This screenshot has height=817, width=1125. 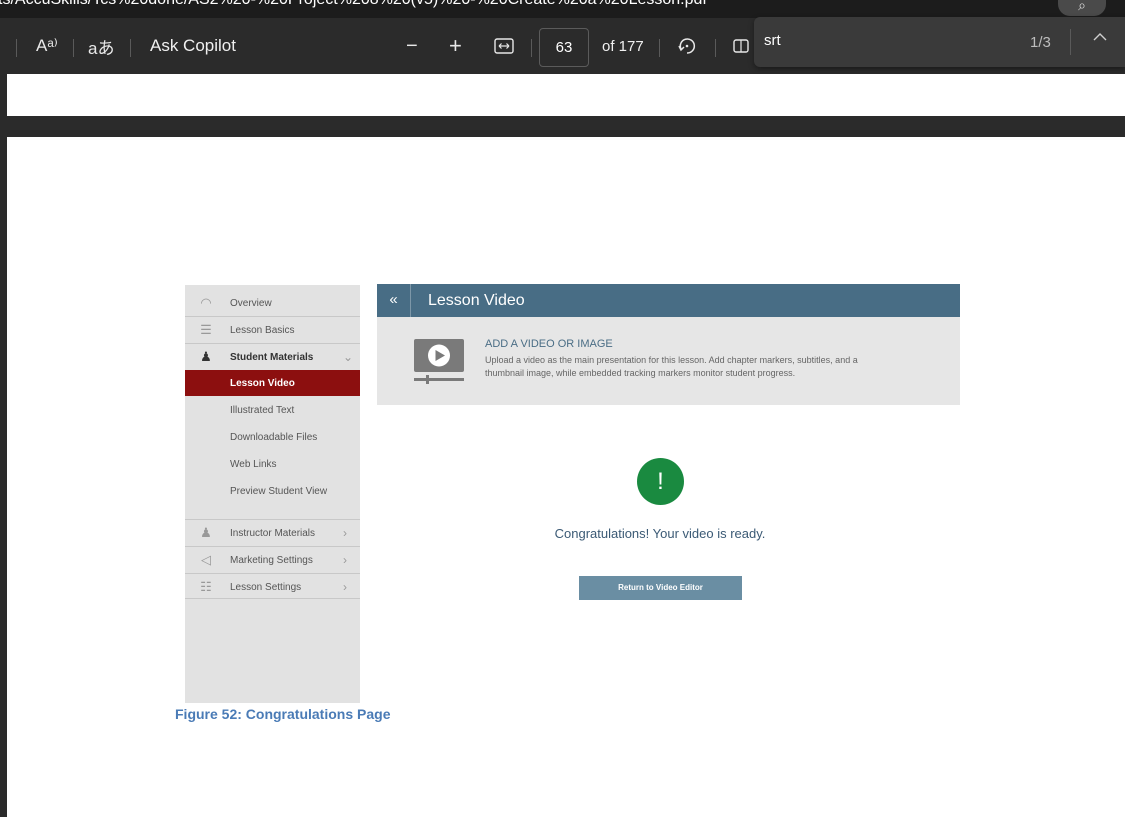 I want to click on sidebar-item-marketing-settings: ◁ Marketing Settings ›, so click(x=272, y=560).